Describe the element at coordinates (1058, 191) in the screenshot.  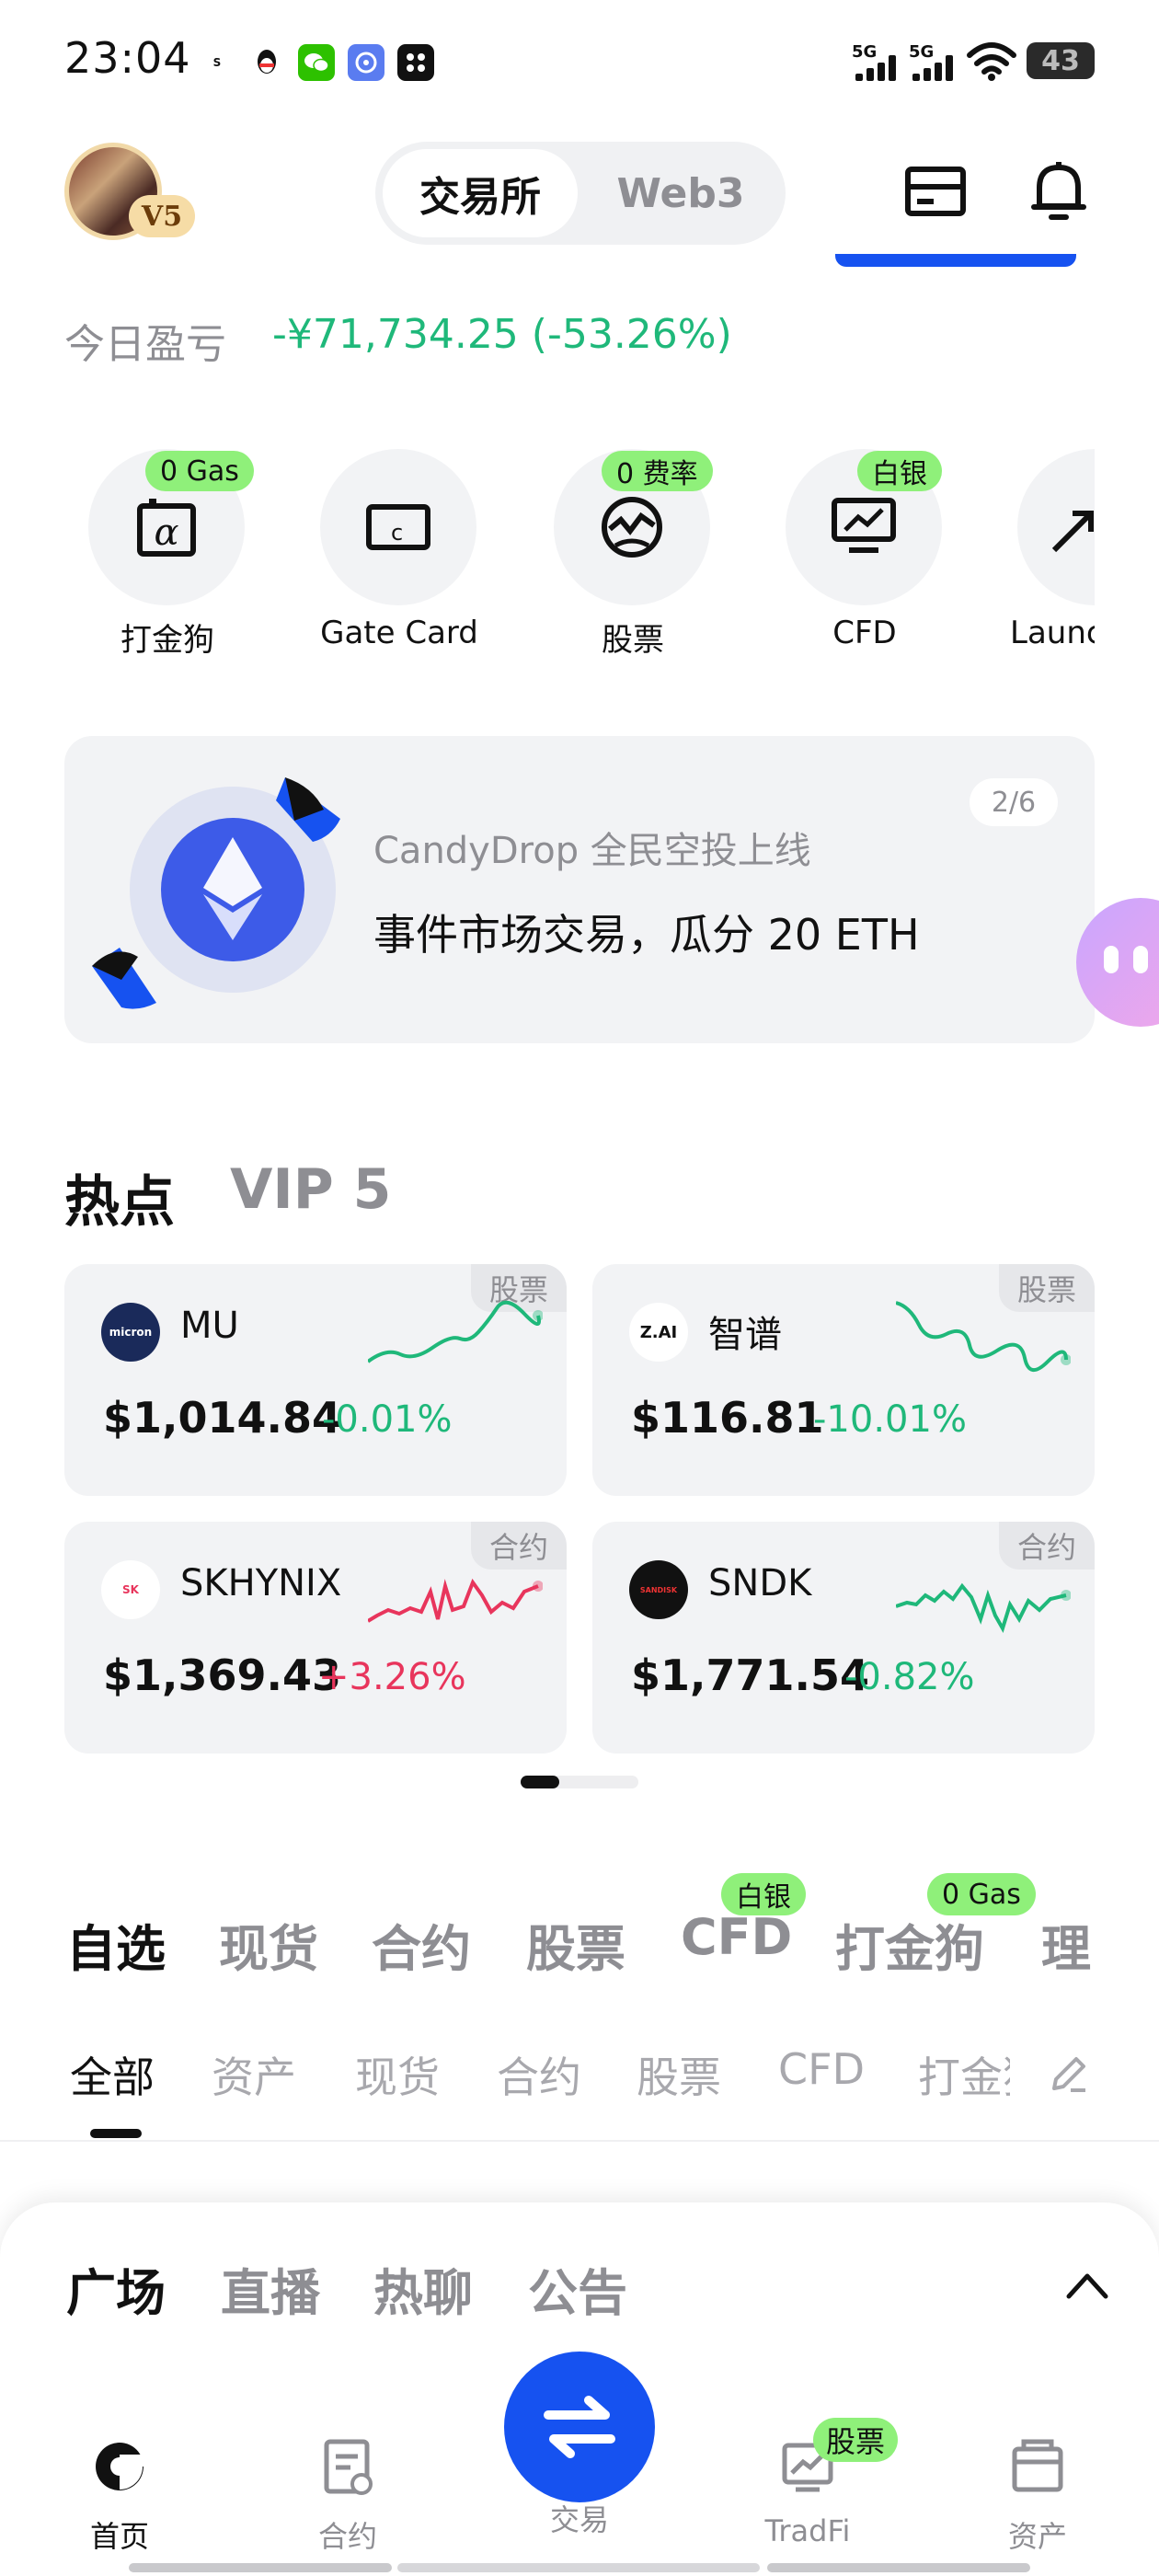
I see `bell-icon` at that location.